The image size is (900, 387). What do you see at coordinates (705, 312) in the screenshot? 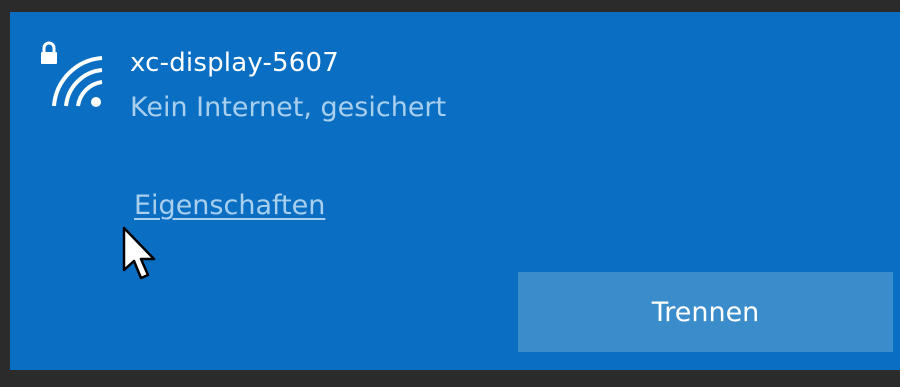
I see `disconnect-button: Trennen` at bounding box center [705, 312].